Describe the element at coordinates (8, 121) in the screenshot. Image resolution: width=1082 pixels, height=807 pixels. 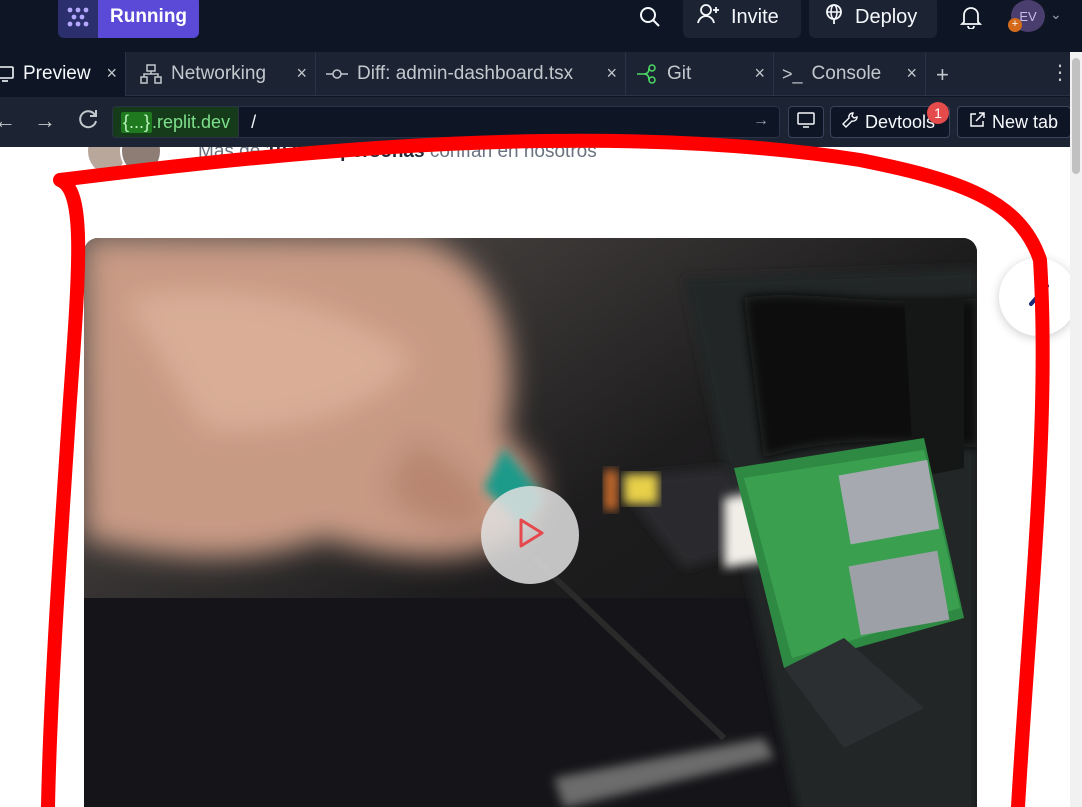
I see `back-arrow-icon: ←` at that location.